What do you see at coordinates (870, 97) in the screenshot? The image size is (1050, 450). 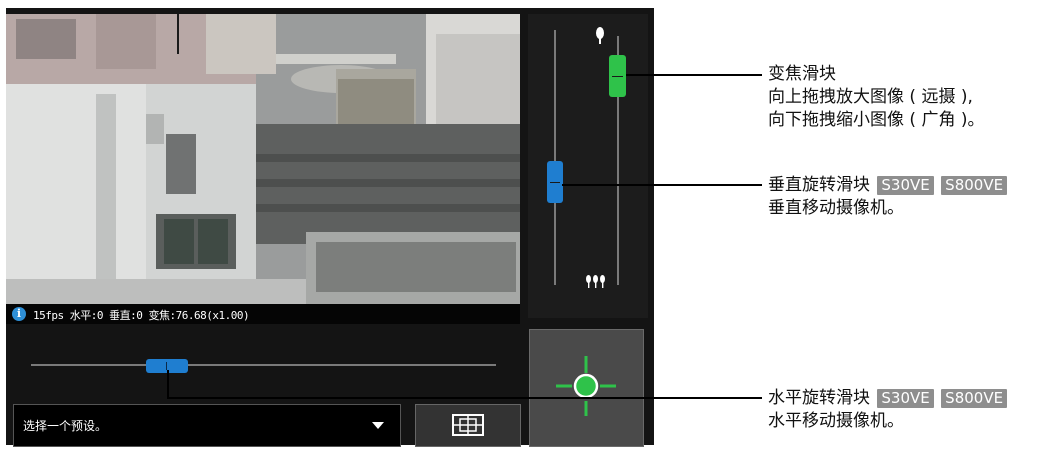 I see `zoom-callout-line1: 向上拖拽放大图像 ( 远摄 ),` at bounding box center [870, 97].